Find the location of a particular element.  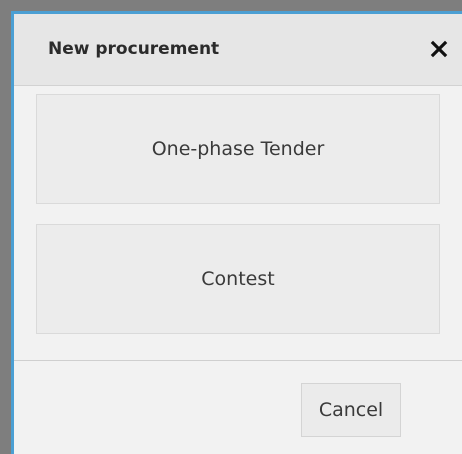

close-icon is located at coordinates (439, 49).